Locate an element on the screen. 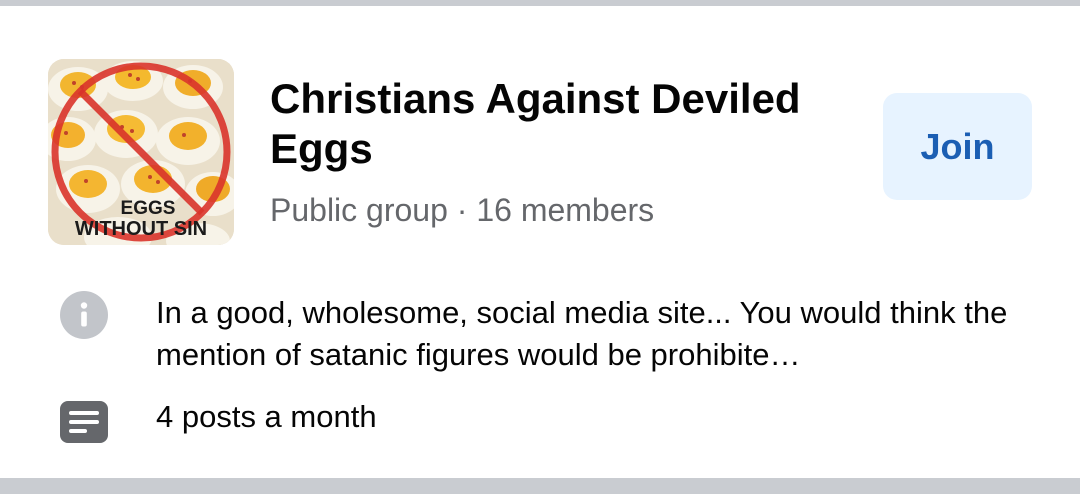 The image size is (1080, 494). group-member-count: 16 members is located at coordinates (565, 210).